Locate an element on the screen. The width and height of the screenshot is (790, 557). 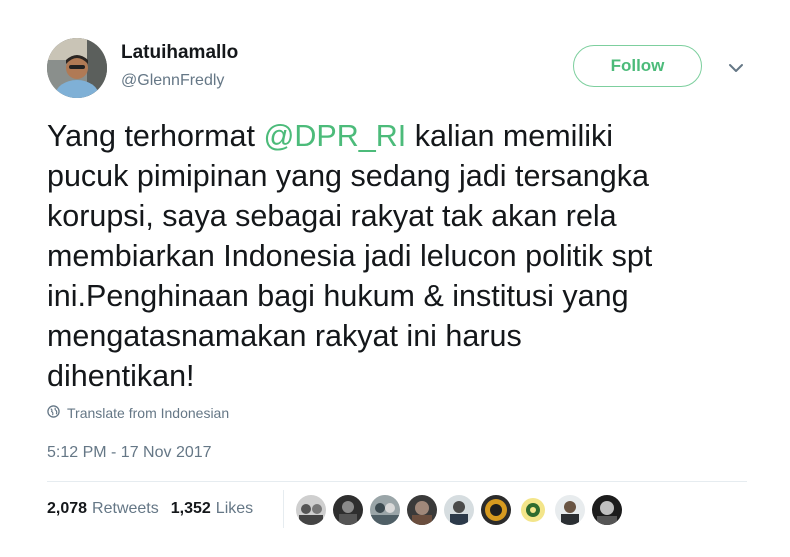
translate-link: Translate from Indonesian is located at coordinates (138, 413).